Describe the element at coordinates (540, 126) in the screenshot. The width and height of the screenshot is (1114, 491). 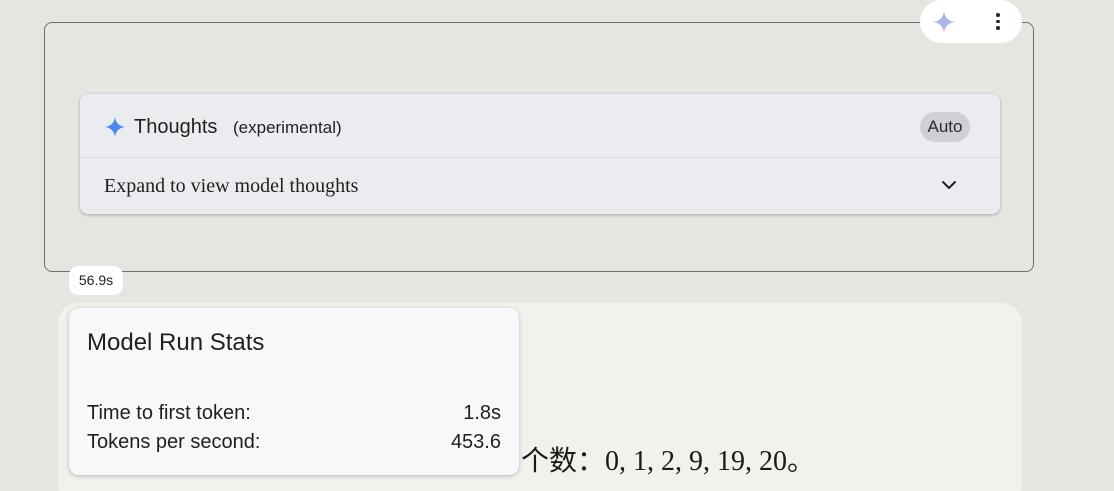
I see `thoughts-header: Thoughts (experimental) Auto` at that location.